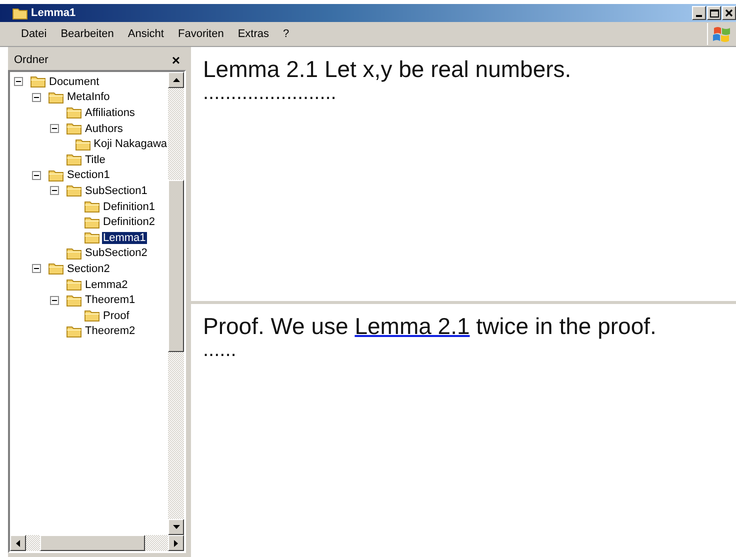 This screenshot has height=557, width=736. I want to click on lemma-link: Lemma 2.1, so click(412, 325).